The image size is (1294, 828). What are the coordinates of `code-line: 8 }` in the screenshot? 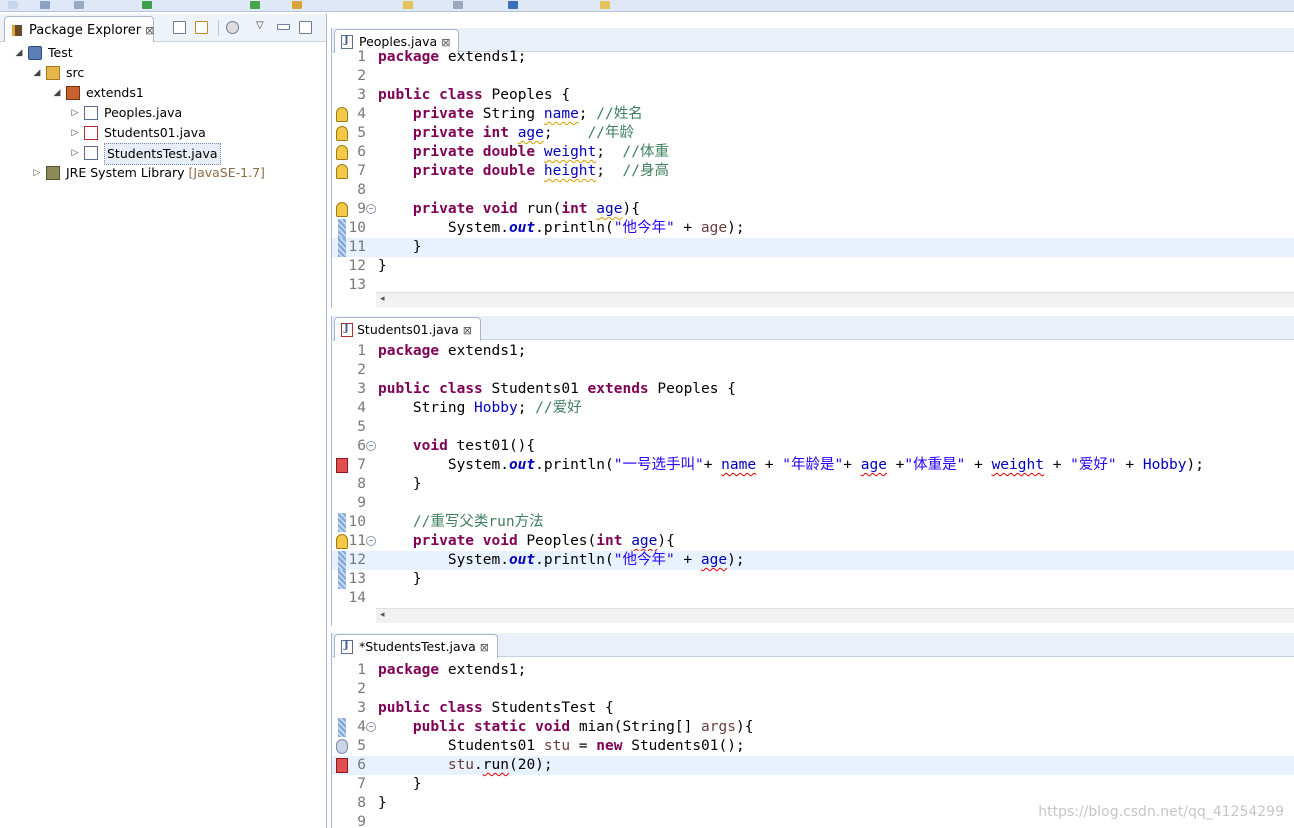 It's located at (813, 484).